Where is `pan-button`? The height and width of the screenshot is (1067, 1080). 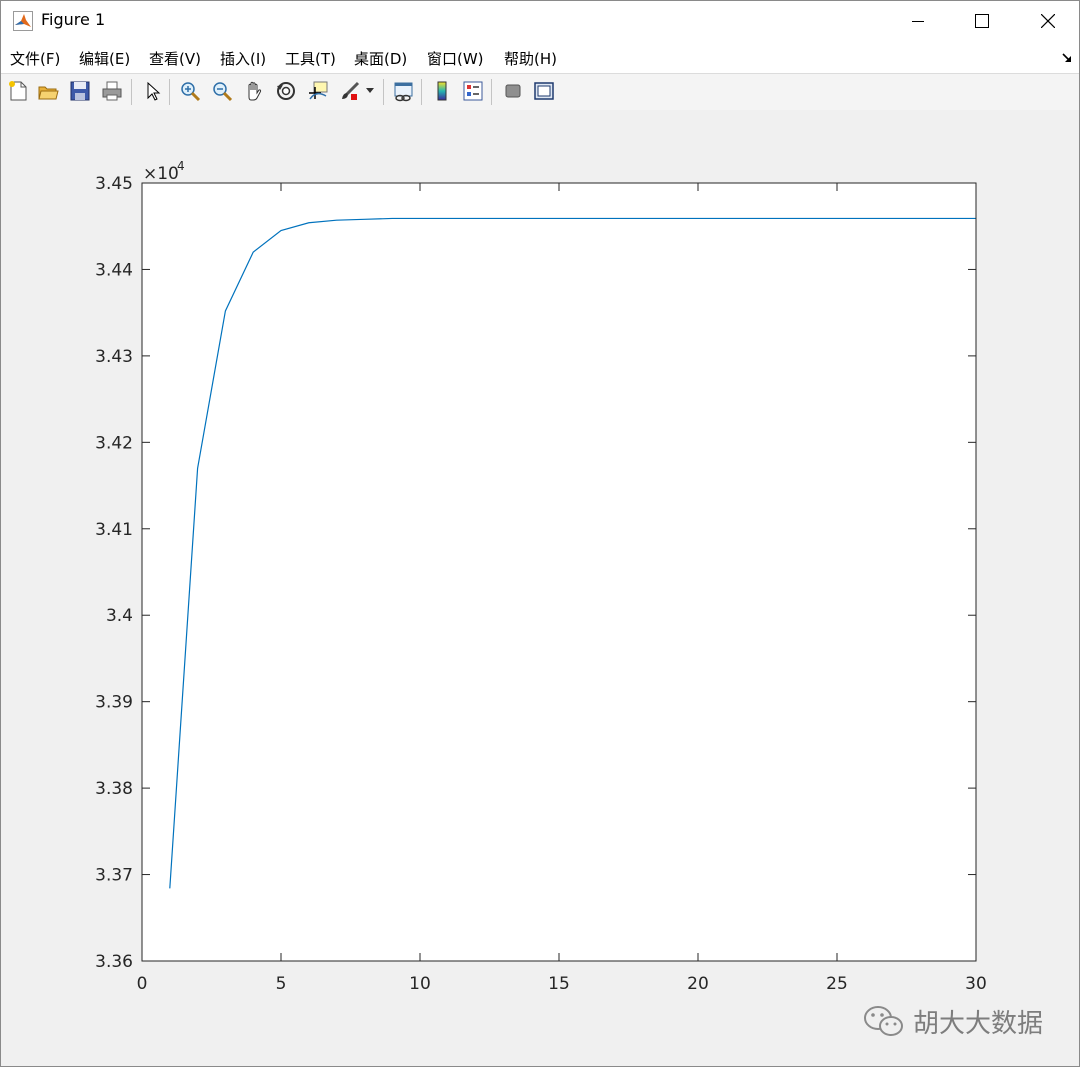
pan-button is located at coordinates (254, 91).